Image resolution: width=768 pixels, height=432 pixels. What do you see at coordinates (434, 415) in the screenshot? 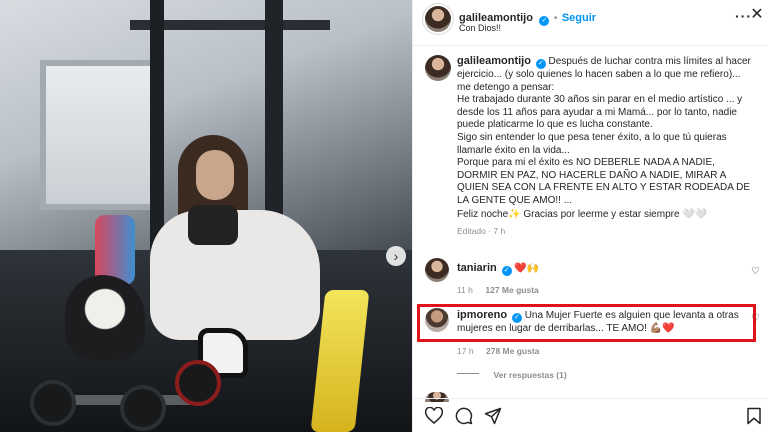
I see `heart-icon` at bounding box center [434, 415].